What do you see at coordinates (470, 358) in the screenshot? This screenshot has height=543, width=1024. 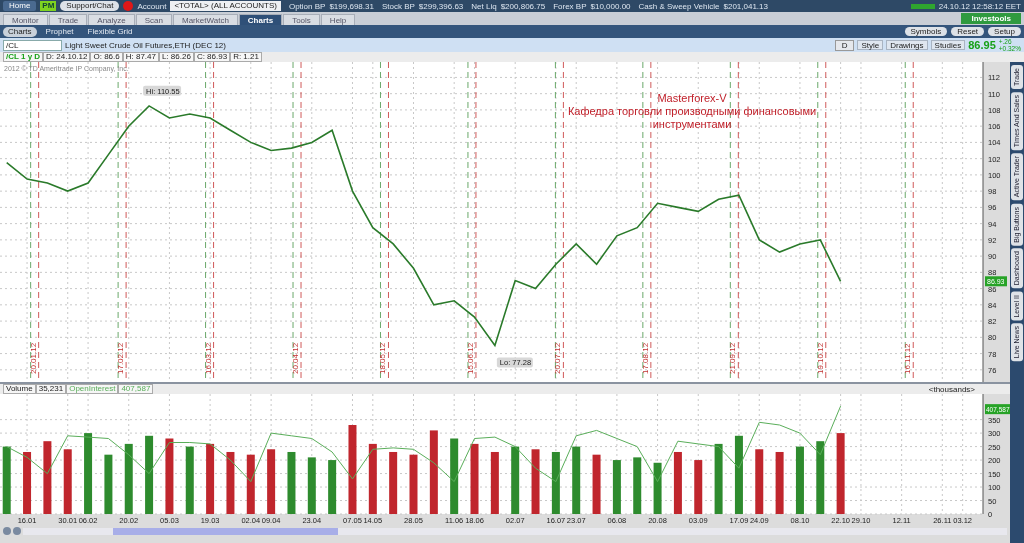 I see `expiration-label: 15.06.12` at bounding box center [470, 358].